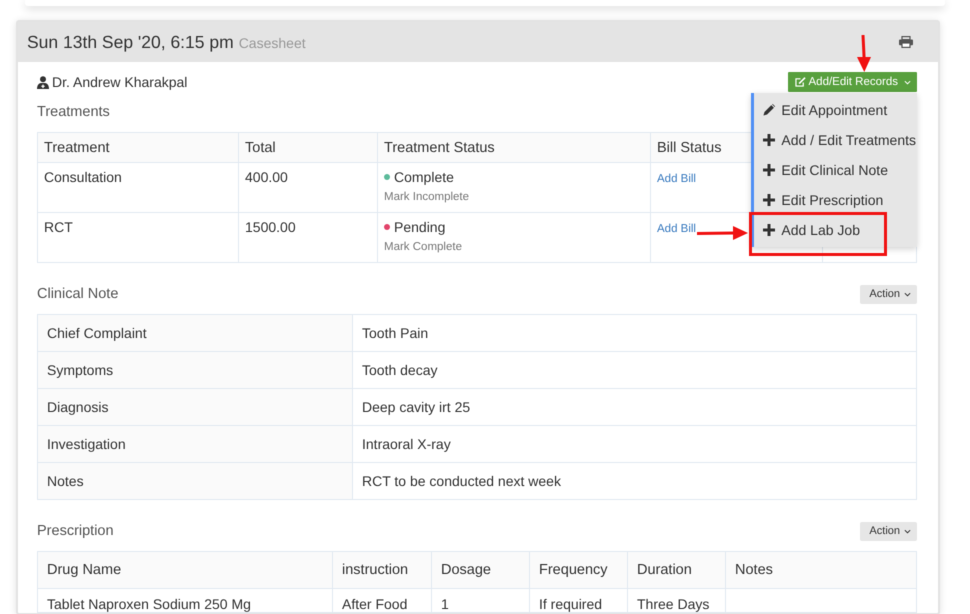 This screenshot has height=614, width=970. I want to click on column-header: Treatment Status, so click(514, 147).